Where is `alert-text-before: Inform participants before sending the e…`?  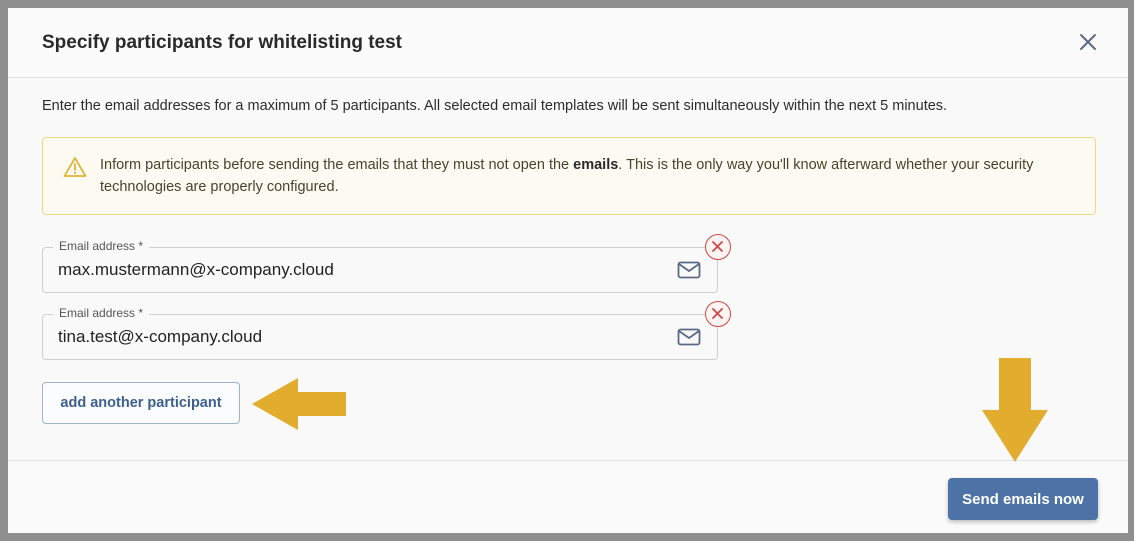
alert-text-before: Inform participants before sending the e… is located at coordinates (337, 165).